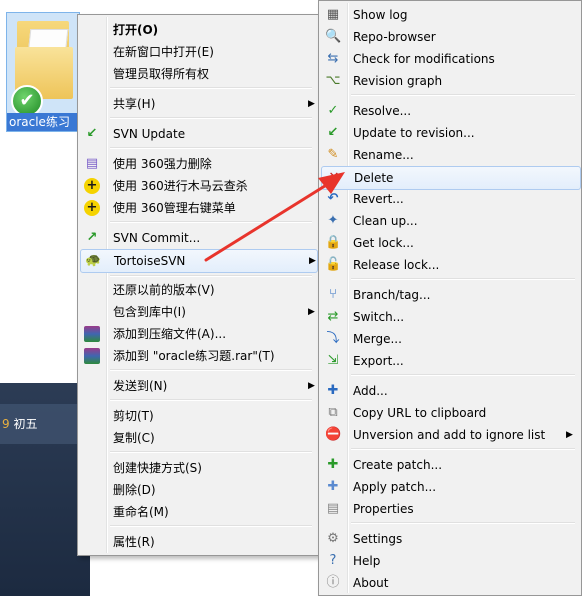 This screenshot has height=596, width=582. What do you see at coordinates (450, 413) in the screenshot?
I see `menu-item-copy-url: ⧉ Copy URL to clipboard` at bounding box center [450, 413].